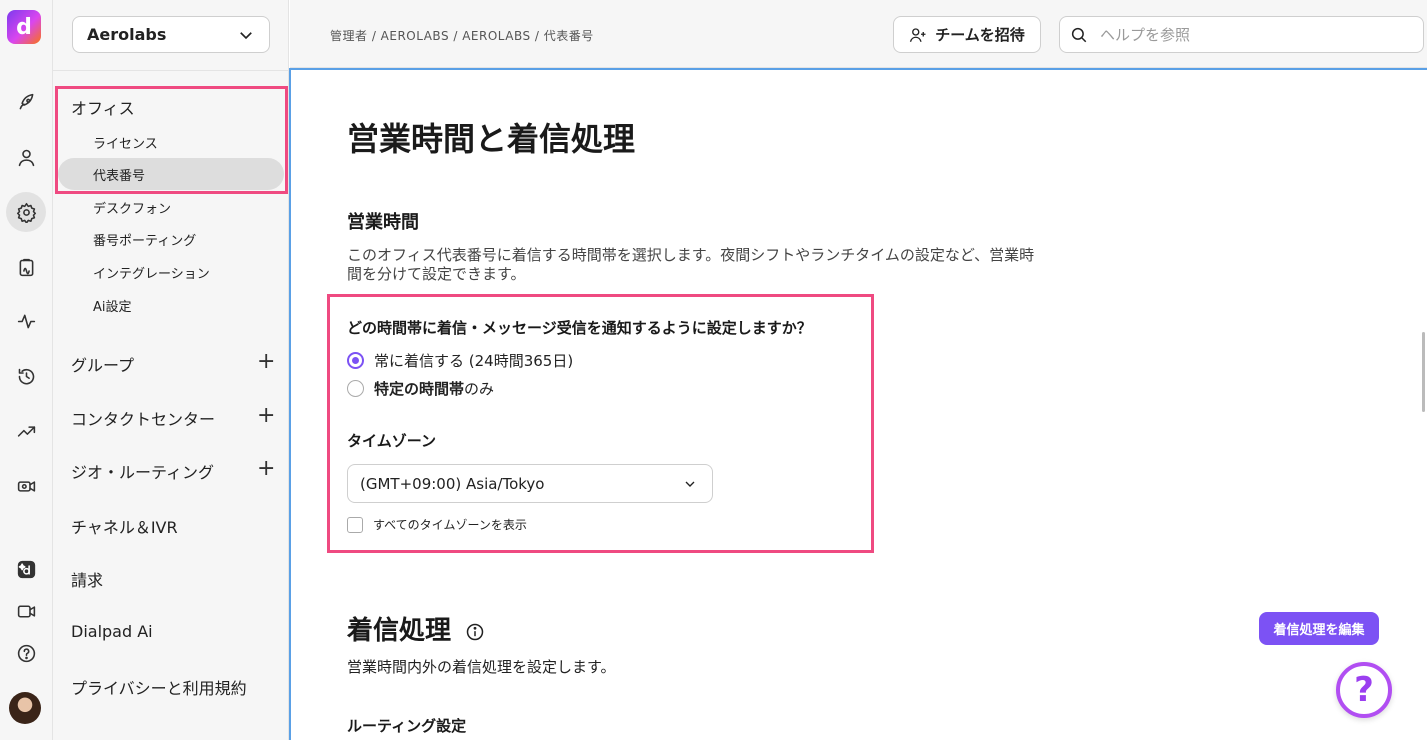  What do you see at coordinates (26, 102) in the screenshot?
I see `rocket-icon` at bounding box center [26, 102].